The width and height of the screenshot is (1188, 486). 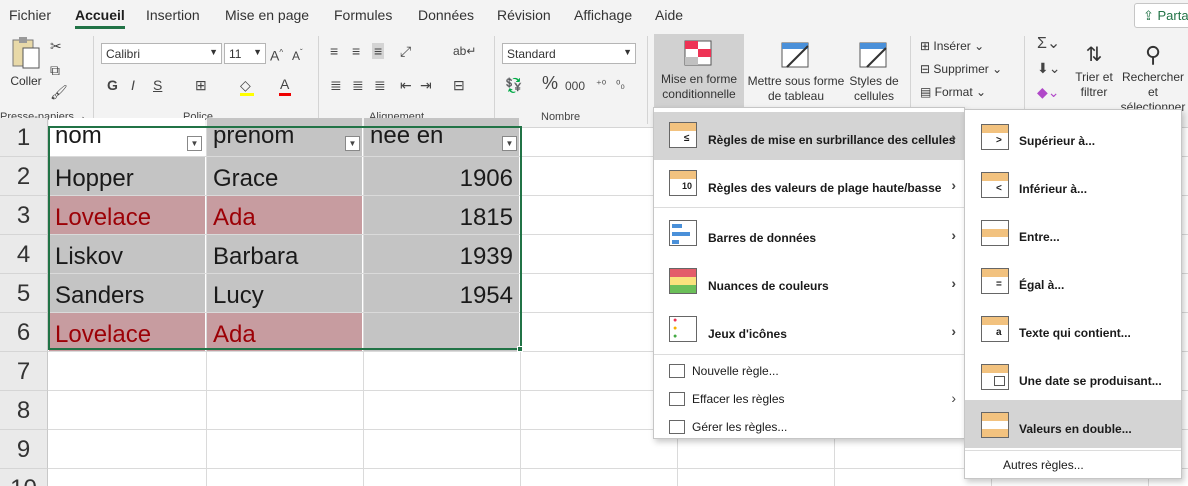 What do you see at coordinates (738, 399) in the screenshot?
I see `menu-item-label: Effacer les règles` at bounding box center [738, 399].